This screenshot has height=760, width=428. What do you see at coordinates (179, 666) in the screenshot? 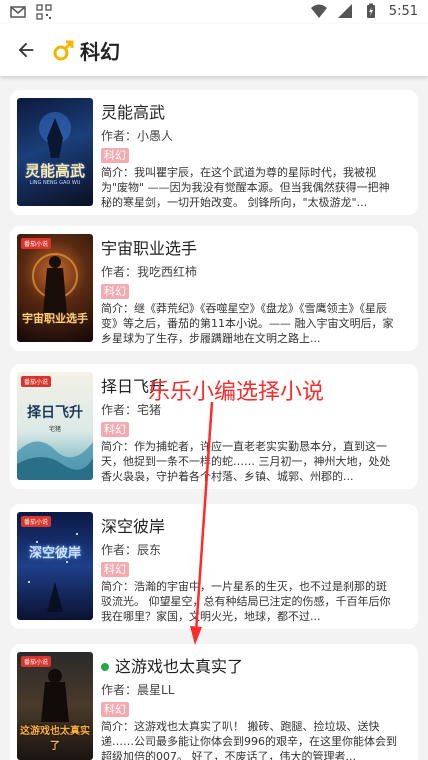
I see `book-title-text: 这游戏也太真实了` at bounding box center [179, 666].